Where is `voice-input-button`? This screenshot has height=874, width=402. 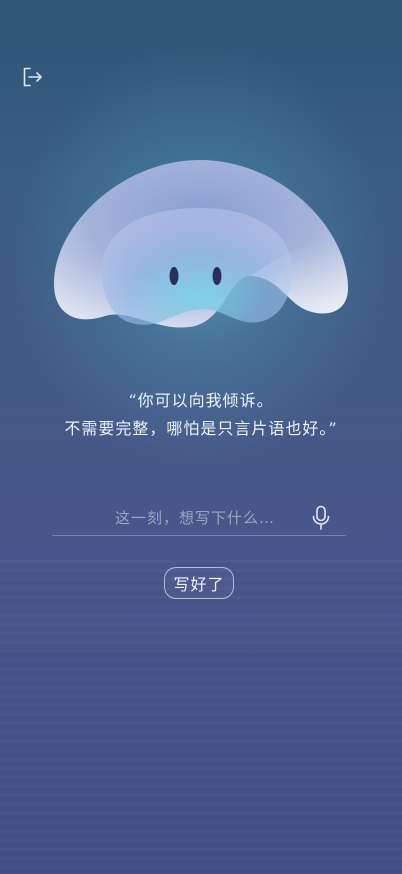
voice-input-button is located at coordinates (321, 518).